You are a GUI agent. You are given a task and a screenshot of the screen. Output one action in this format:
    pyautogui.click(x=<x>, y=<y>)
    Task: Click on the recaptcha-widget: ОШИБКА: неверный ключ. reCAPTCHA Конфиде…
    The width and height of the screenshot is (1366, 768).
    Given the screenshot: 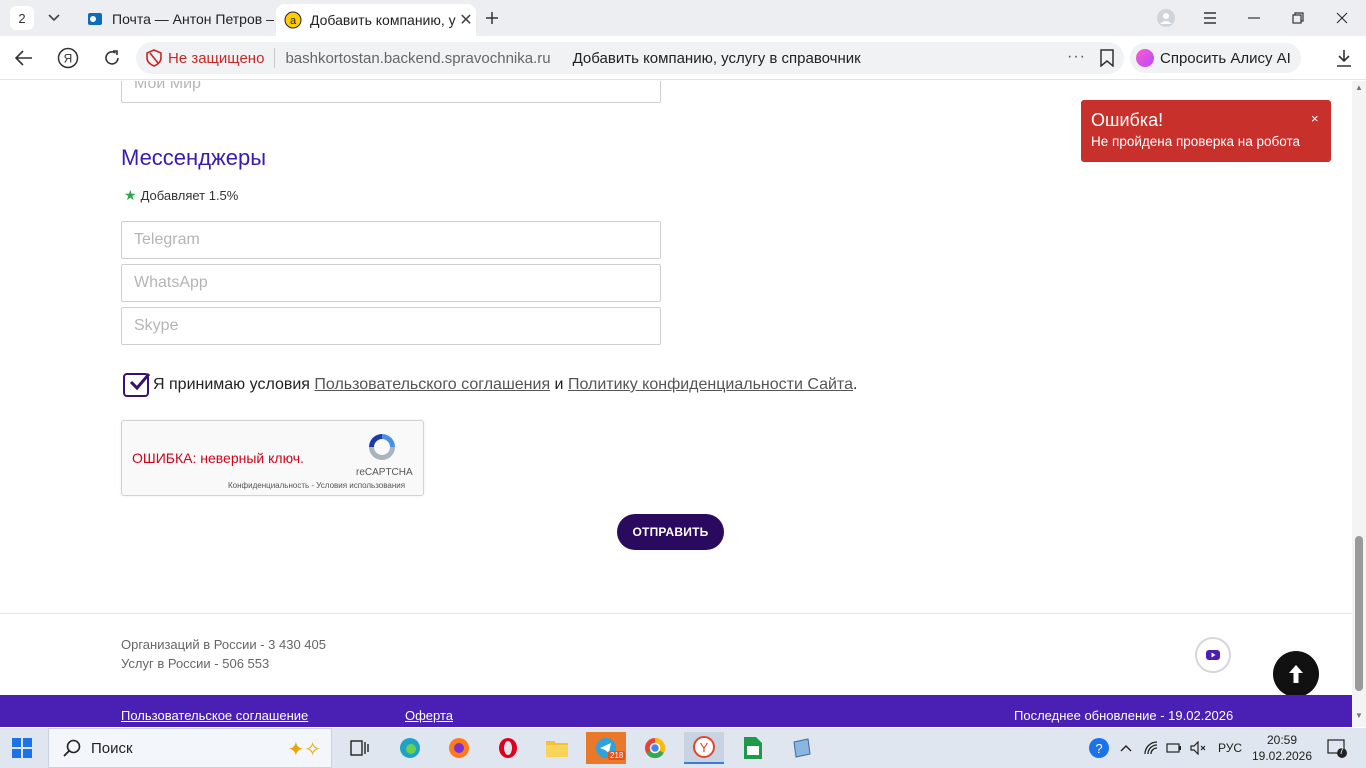 What is the action you would take?
    pyautogui.click(x=272, y=458)
    